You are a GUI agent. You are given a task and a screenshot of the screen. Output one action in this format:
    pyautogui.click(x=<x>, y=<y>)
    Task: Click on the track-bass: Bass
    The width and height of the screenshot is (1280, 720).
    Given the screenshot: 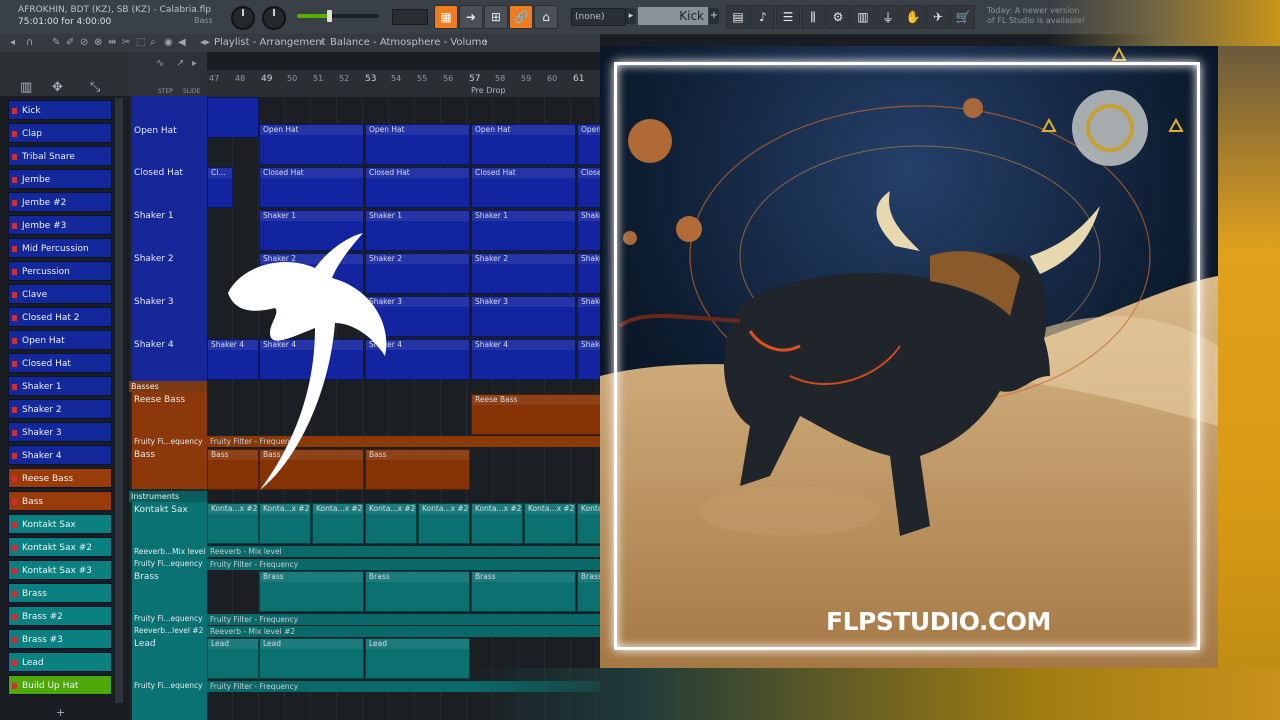 What is the action you would take?
    pyautogui.click(x=169, y=455)
    